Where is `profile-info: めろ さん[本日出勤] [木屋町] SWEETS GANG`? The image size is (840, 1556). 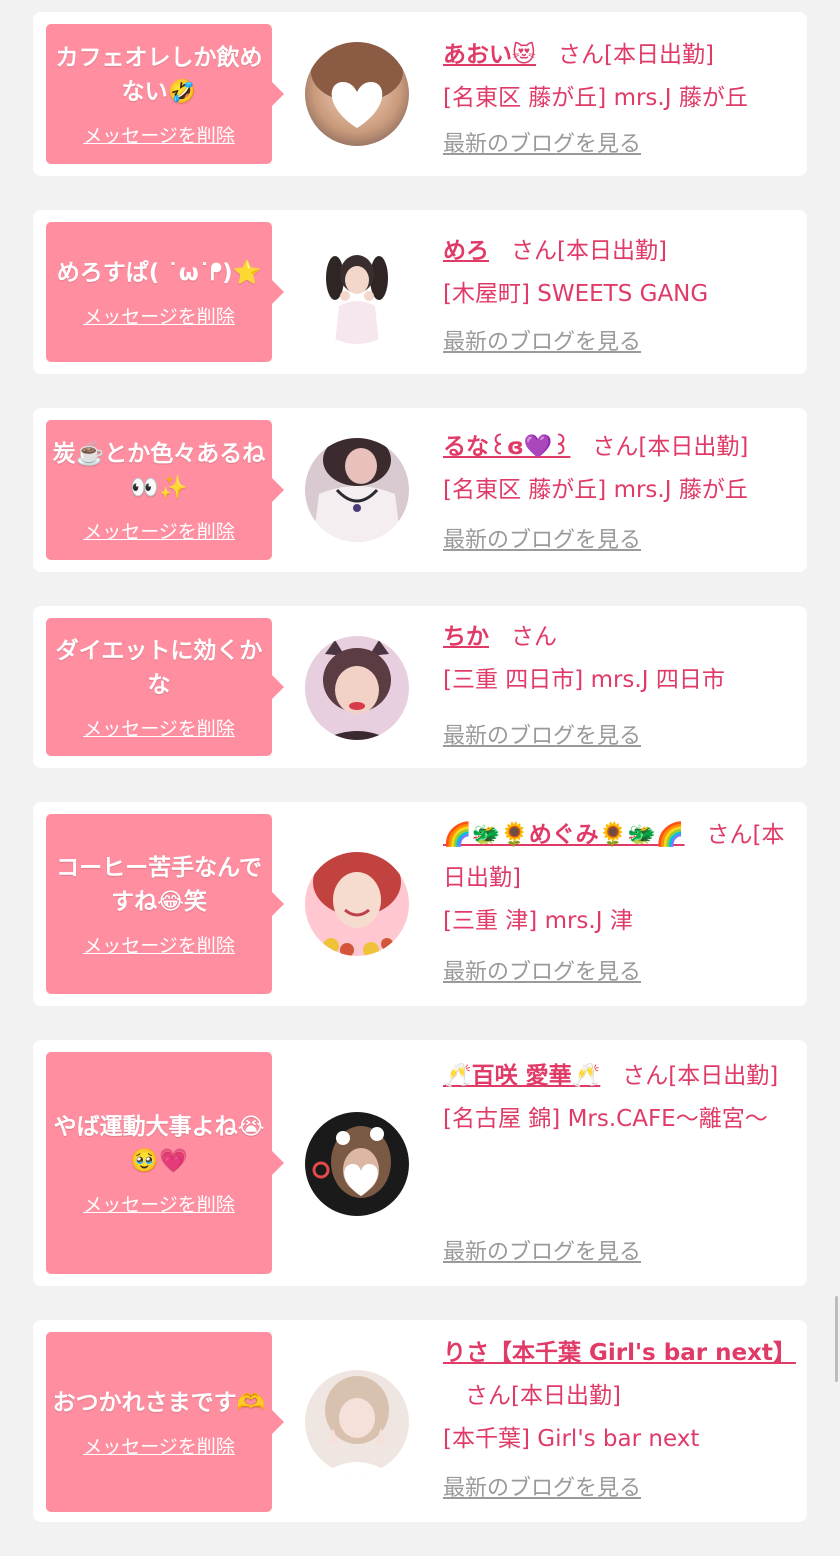
profile-info: めろ さん[本日出勤] [木屋町] SWEETS GANG is located at coordinates (619, 273).